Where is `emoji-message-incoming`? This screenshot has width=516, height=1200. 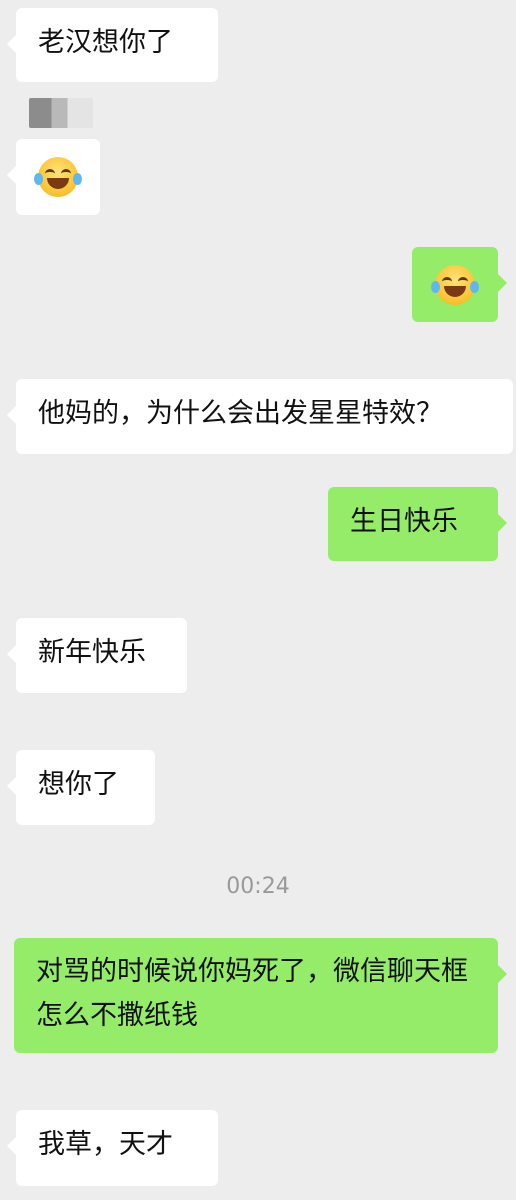
emoji-message-incoming is located at coordinates (53, 177).